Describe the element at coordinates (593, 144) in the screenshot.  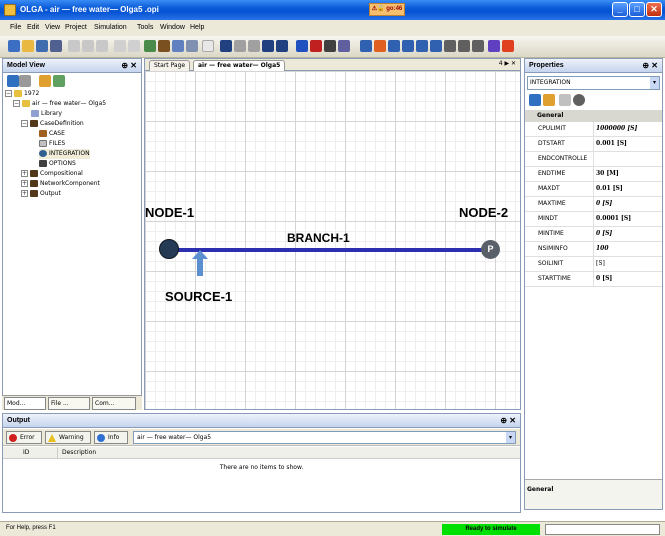
I see `property-row: DTSTART 0.001 [S]` at that location.